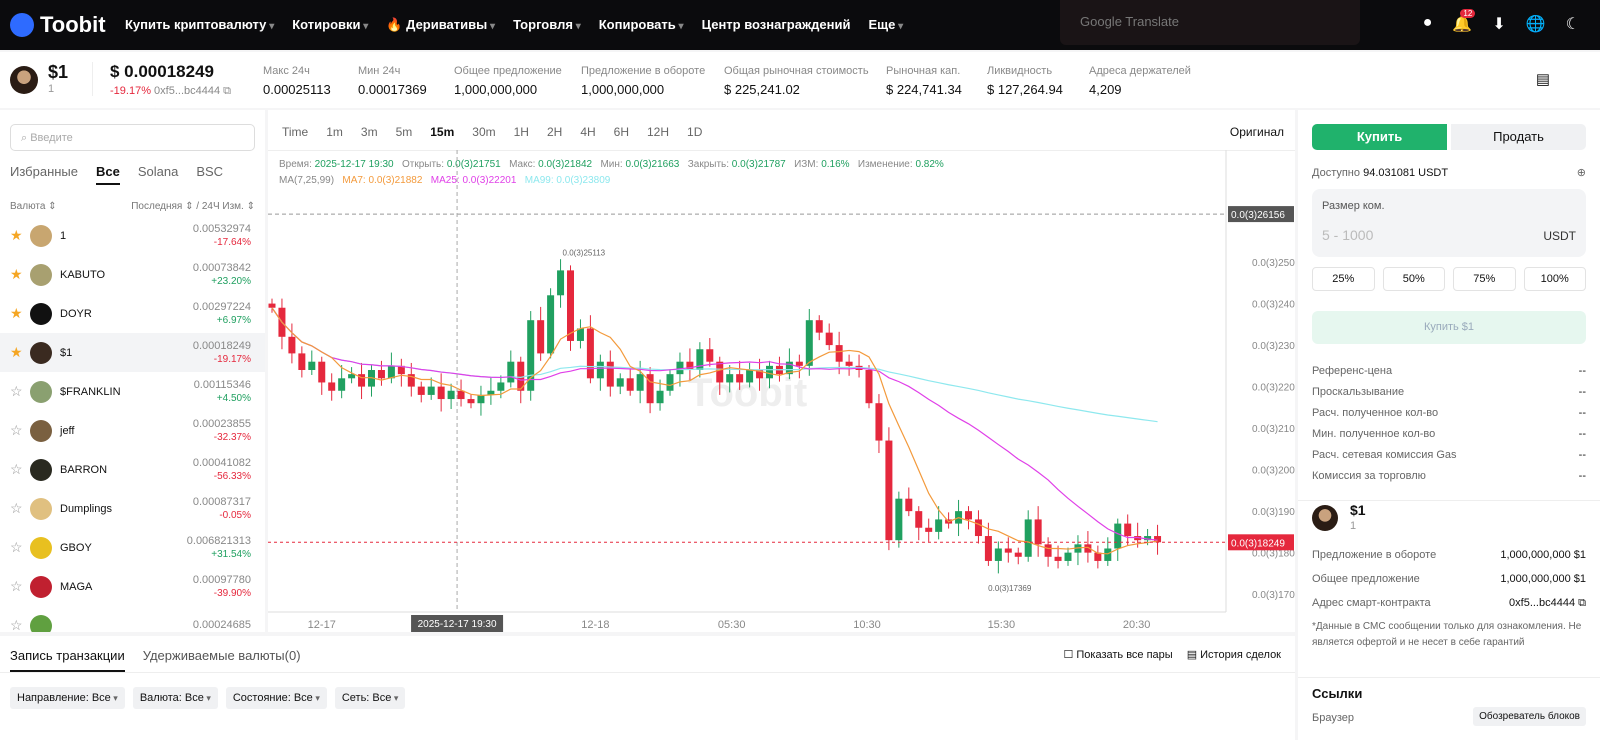 The width and height of the screenshot is (1600, 740). What do you see at coordinates (547, 25) in the screenshot?
I see `nav-trade: Торговля` at bounding box center [547, 25].